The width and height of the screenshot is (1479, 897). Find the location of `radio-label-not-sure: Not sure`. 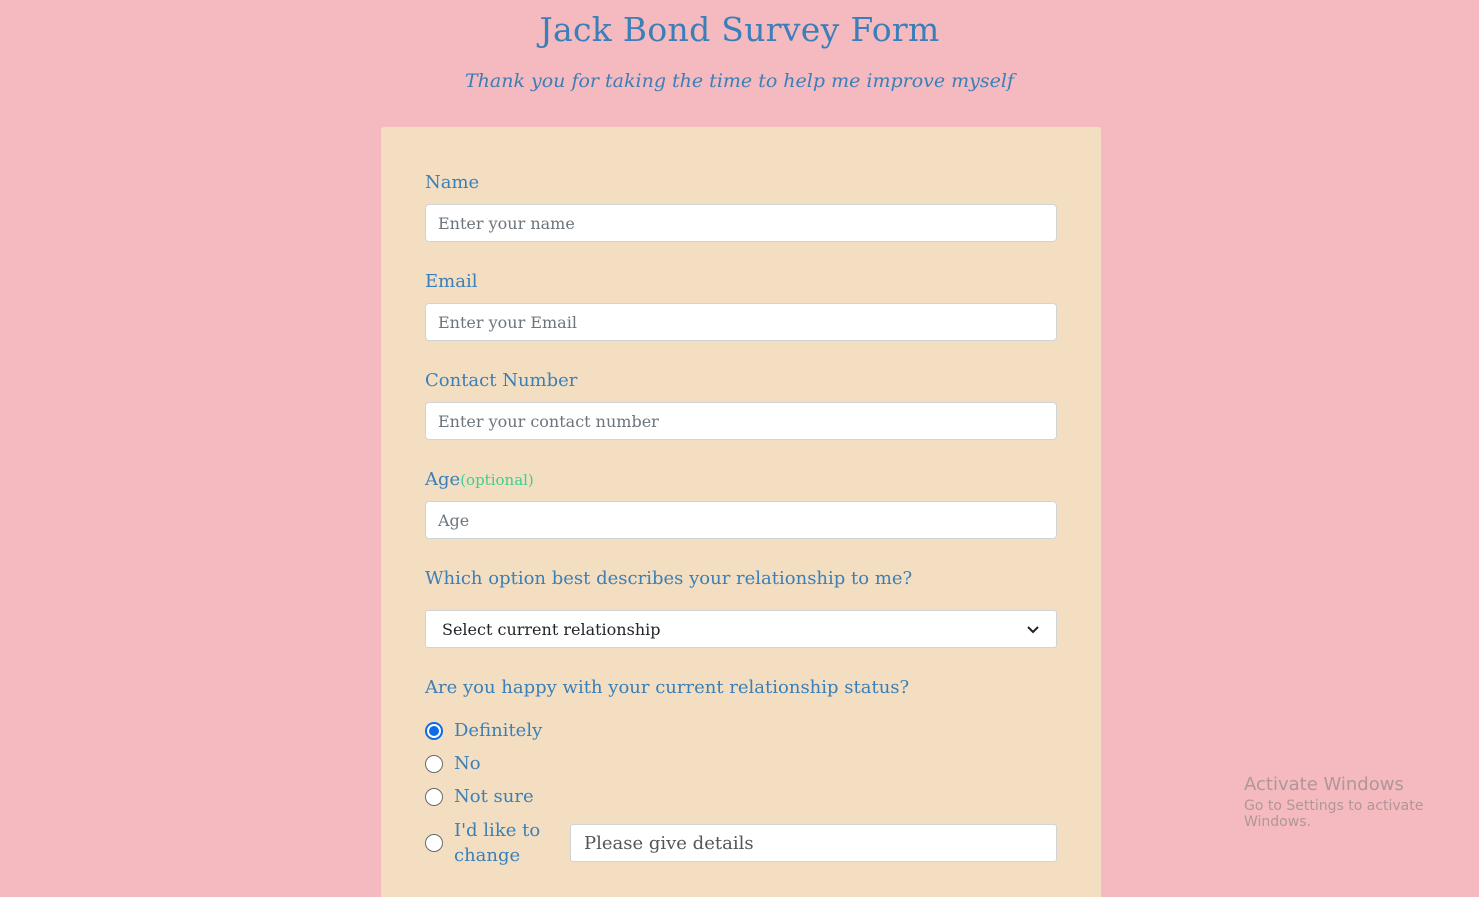

radio-label-not-sure: Not sure is located at coordinates (494, 796).